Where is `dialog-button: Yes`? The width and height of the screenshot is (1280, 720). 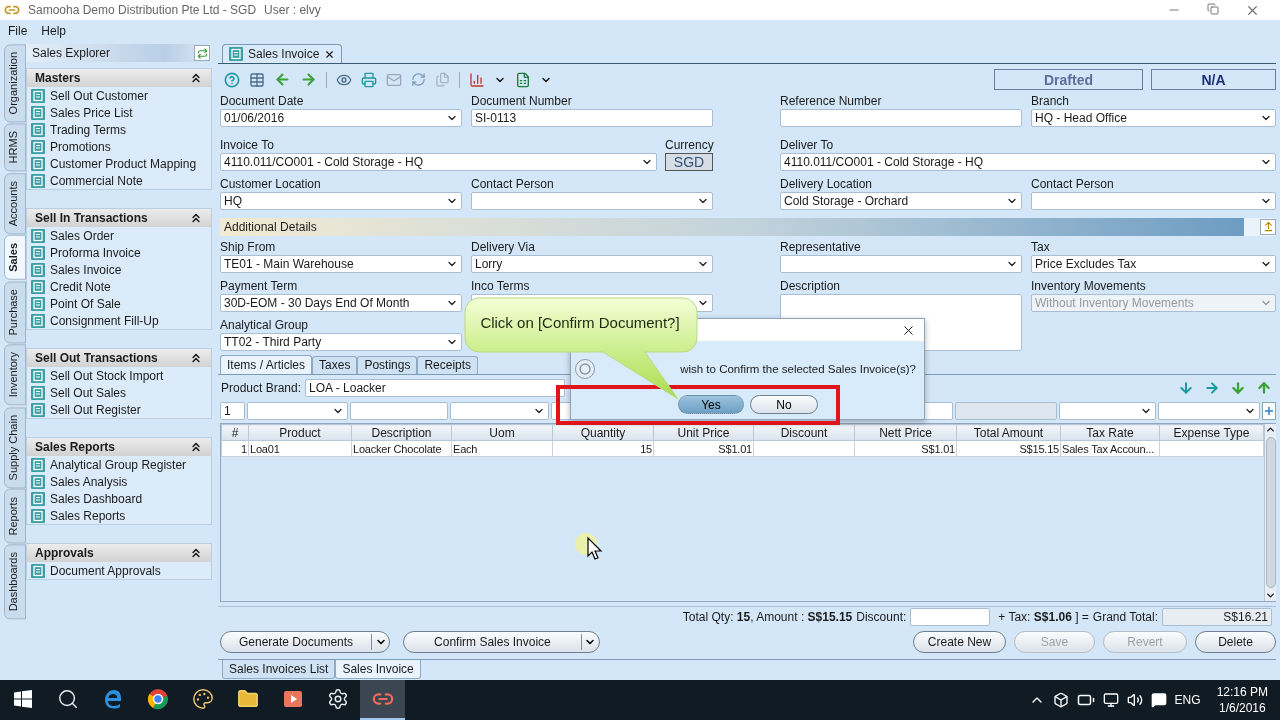
dialog-button: Yes is located at coordinates (711, 404).